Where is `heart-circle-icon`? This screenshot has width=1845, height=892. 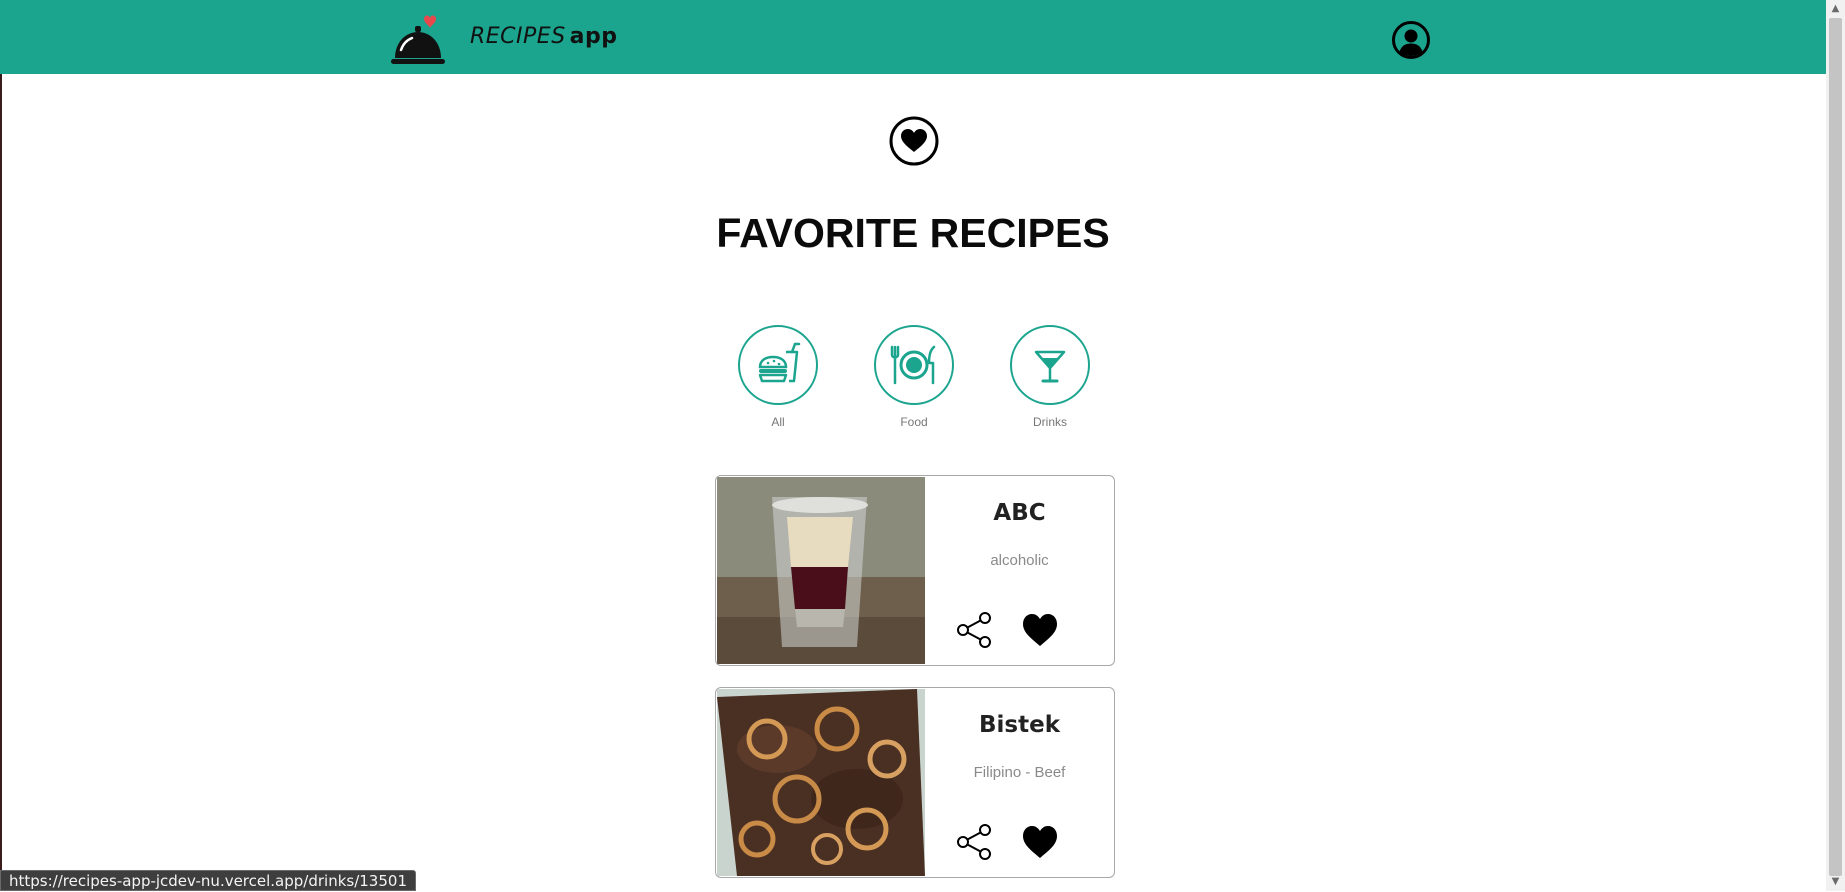
heart-circle-icon is located at coordinates (914, 141).